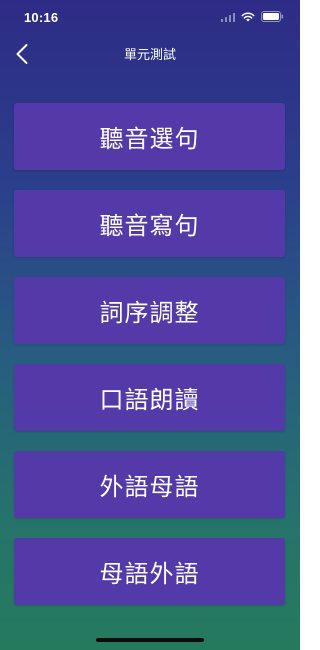 This screenshot has width=320, height=650. Describe the element at coordinates (272, 16) in the screenshot. I see `battery-icon` at that location.